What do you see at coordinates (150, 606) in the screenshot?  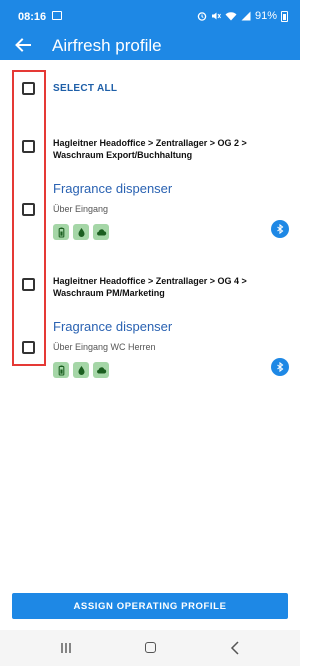 I see `assign-operating-profile-button: ASSIGN OPERATING PROFILE` at bounding box center [150, 606].